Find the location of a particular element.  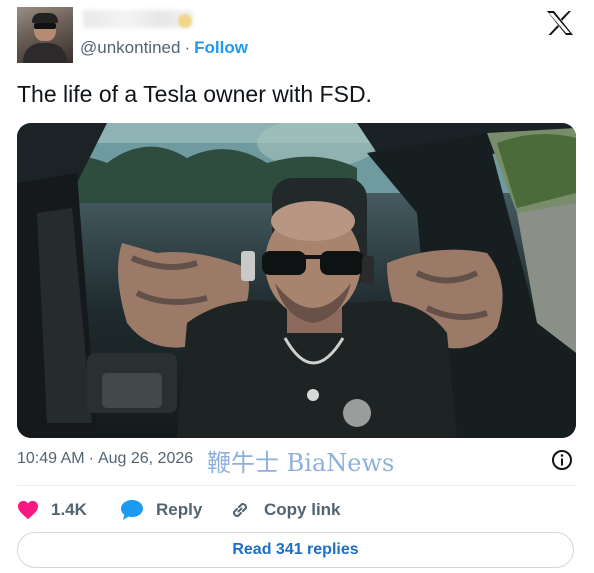

tweet-time: 10:49 AM is located at coordinates (51, 458).